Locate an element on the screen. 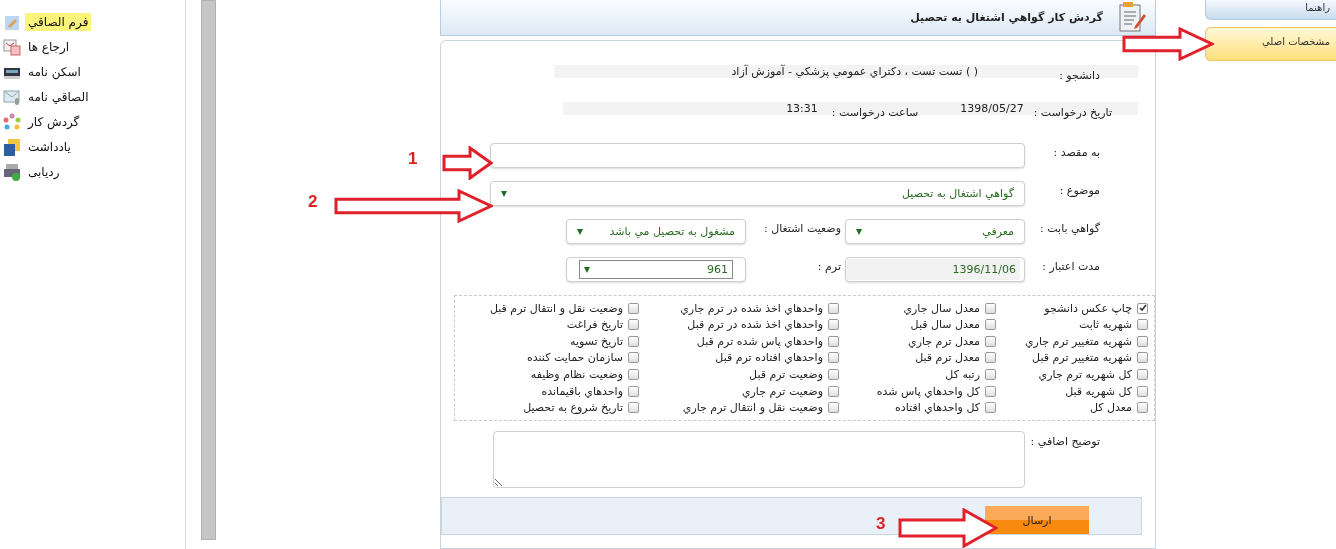 The height and width of the screenshot is (549, 1336). checkbox-label: کل واحدهاي پاس شده is located at coordinates (928, 391).